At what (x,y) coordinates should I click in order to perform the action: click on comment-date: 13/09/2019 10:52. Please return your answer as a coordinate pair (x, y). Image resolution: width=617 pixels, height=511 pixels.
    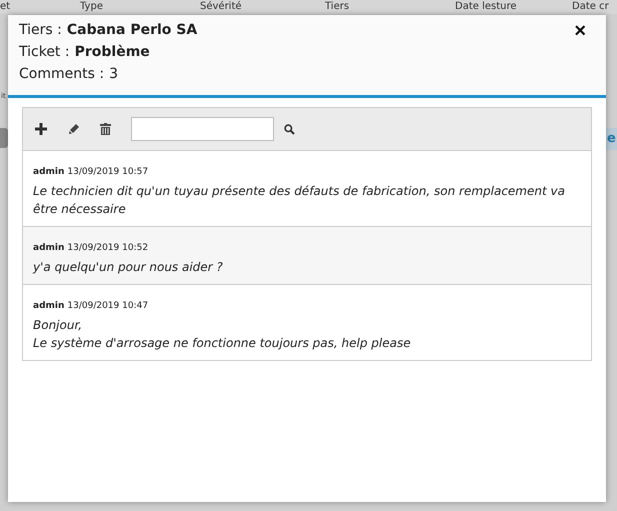
    Looking at the image, I should click on (107, 248).